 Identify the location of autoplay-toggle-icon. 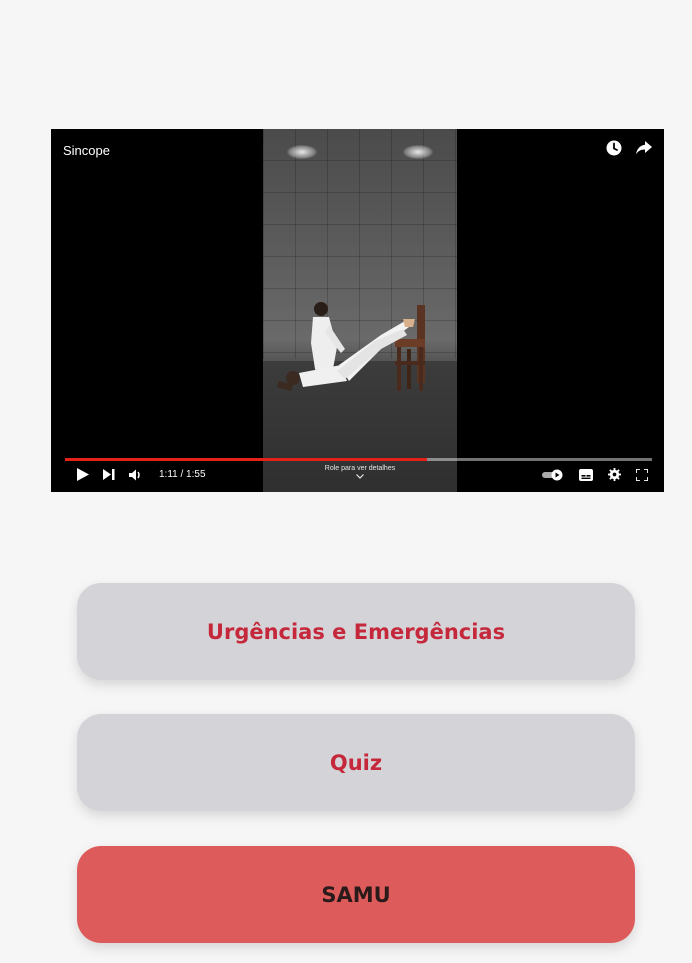
(553, 475).